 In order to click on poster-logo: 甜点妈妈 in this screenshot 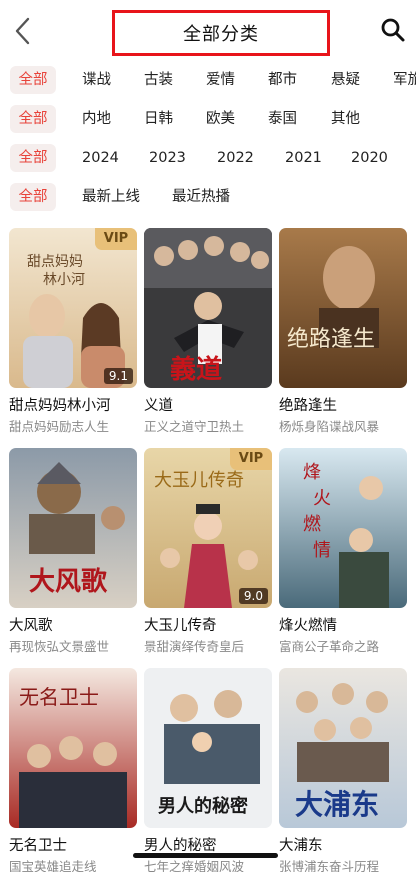, I will do `click(55, 262)`.